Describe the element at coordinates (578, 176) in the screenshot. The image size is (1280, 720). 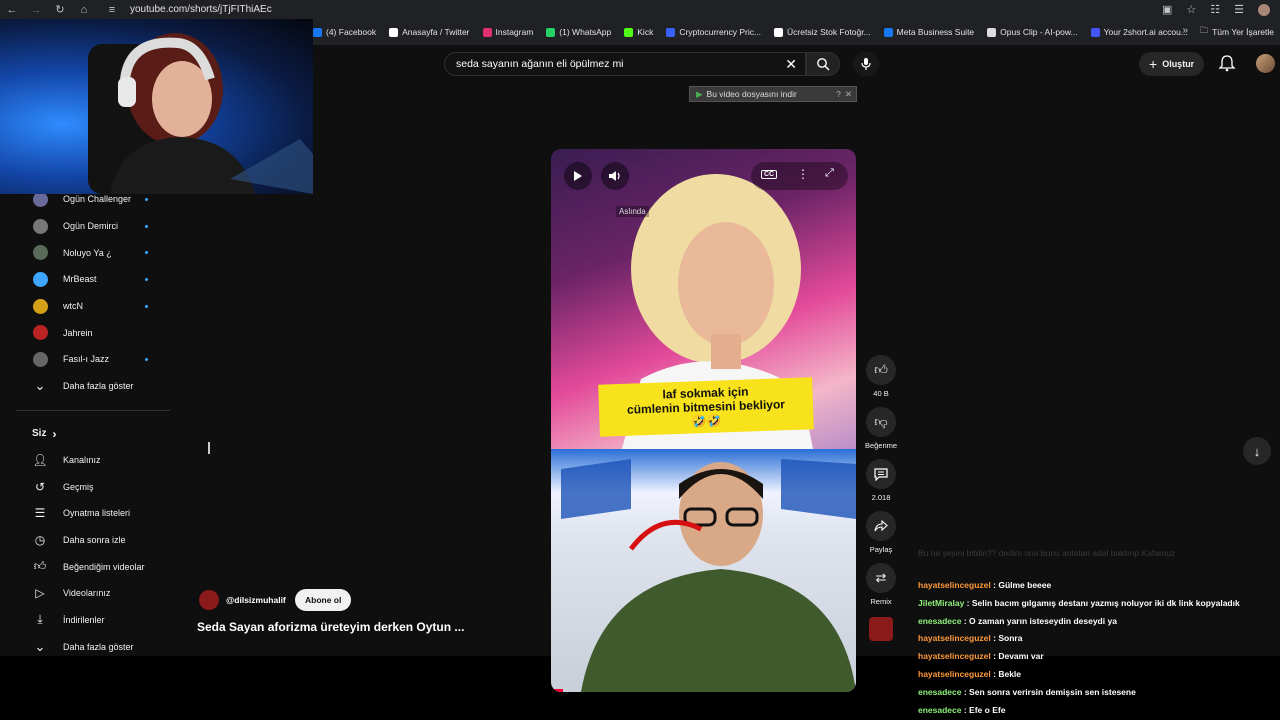
I see `play-button` at that location.